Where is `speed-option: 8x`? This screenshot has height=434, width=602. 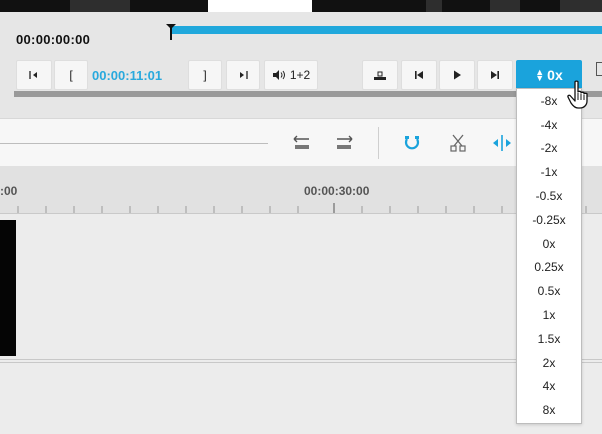
speed-option: 8x is located at coordinates (549, 410).